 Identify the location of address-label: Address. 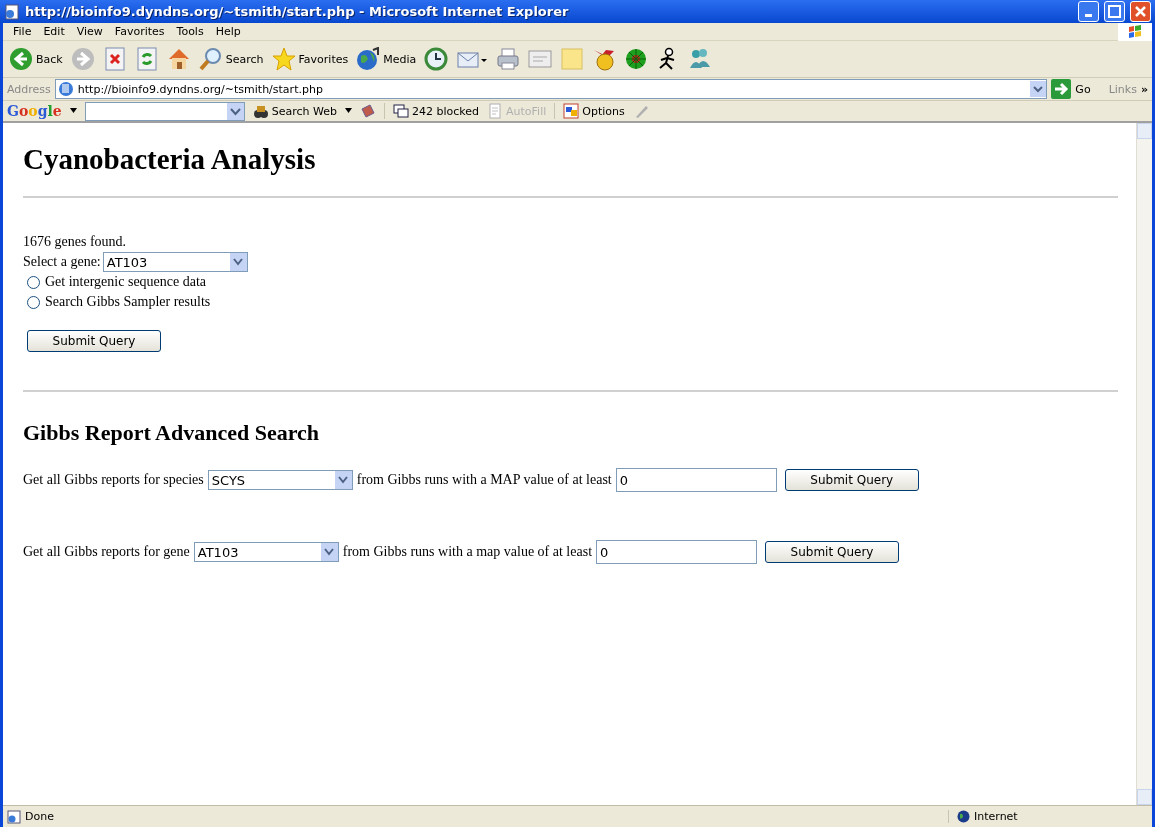
(29, 89).